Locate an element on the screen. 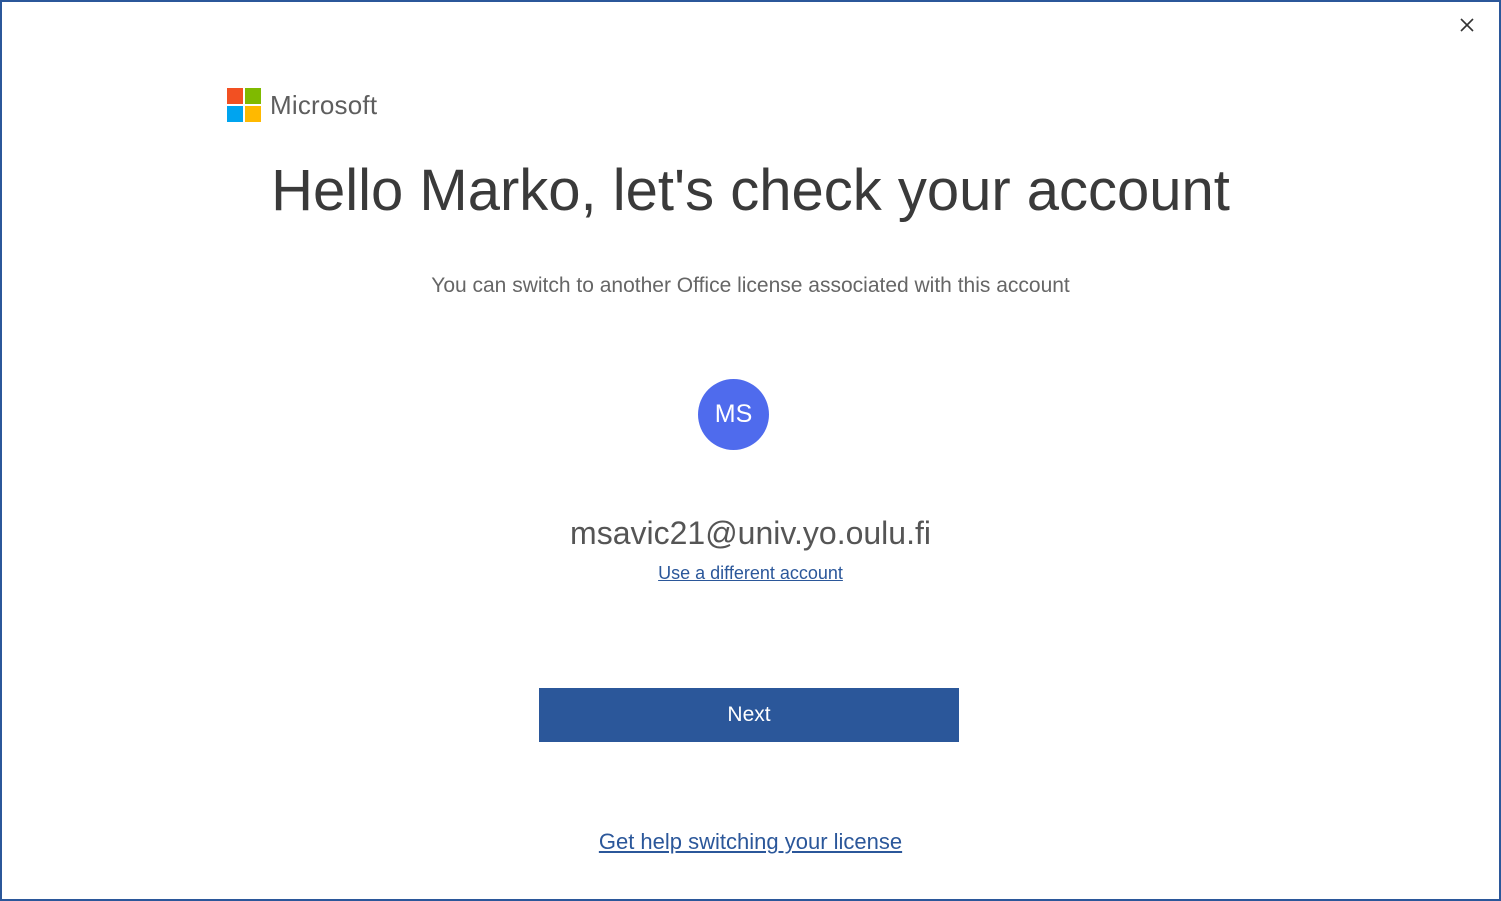  switch-account-row: Use a different account is located at coordinates (750, 573).